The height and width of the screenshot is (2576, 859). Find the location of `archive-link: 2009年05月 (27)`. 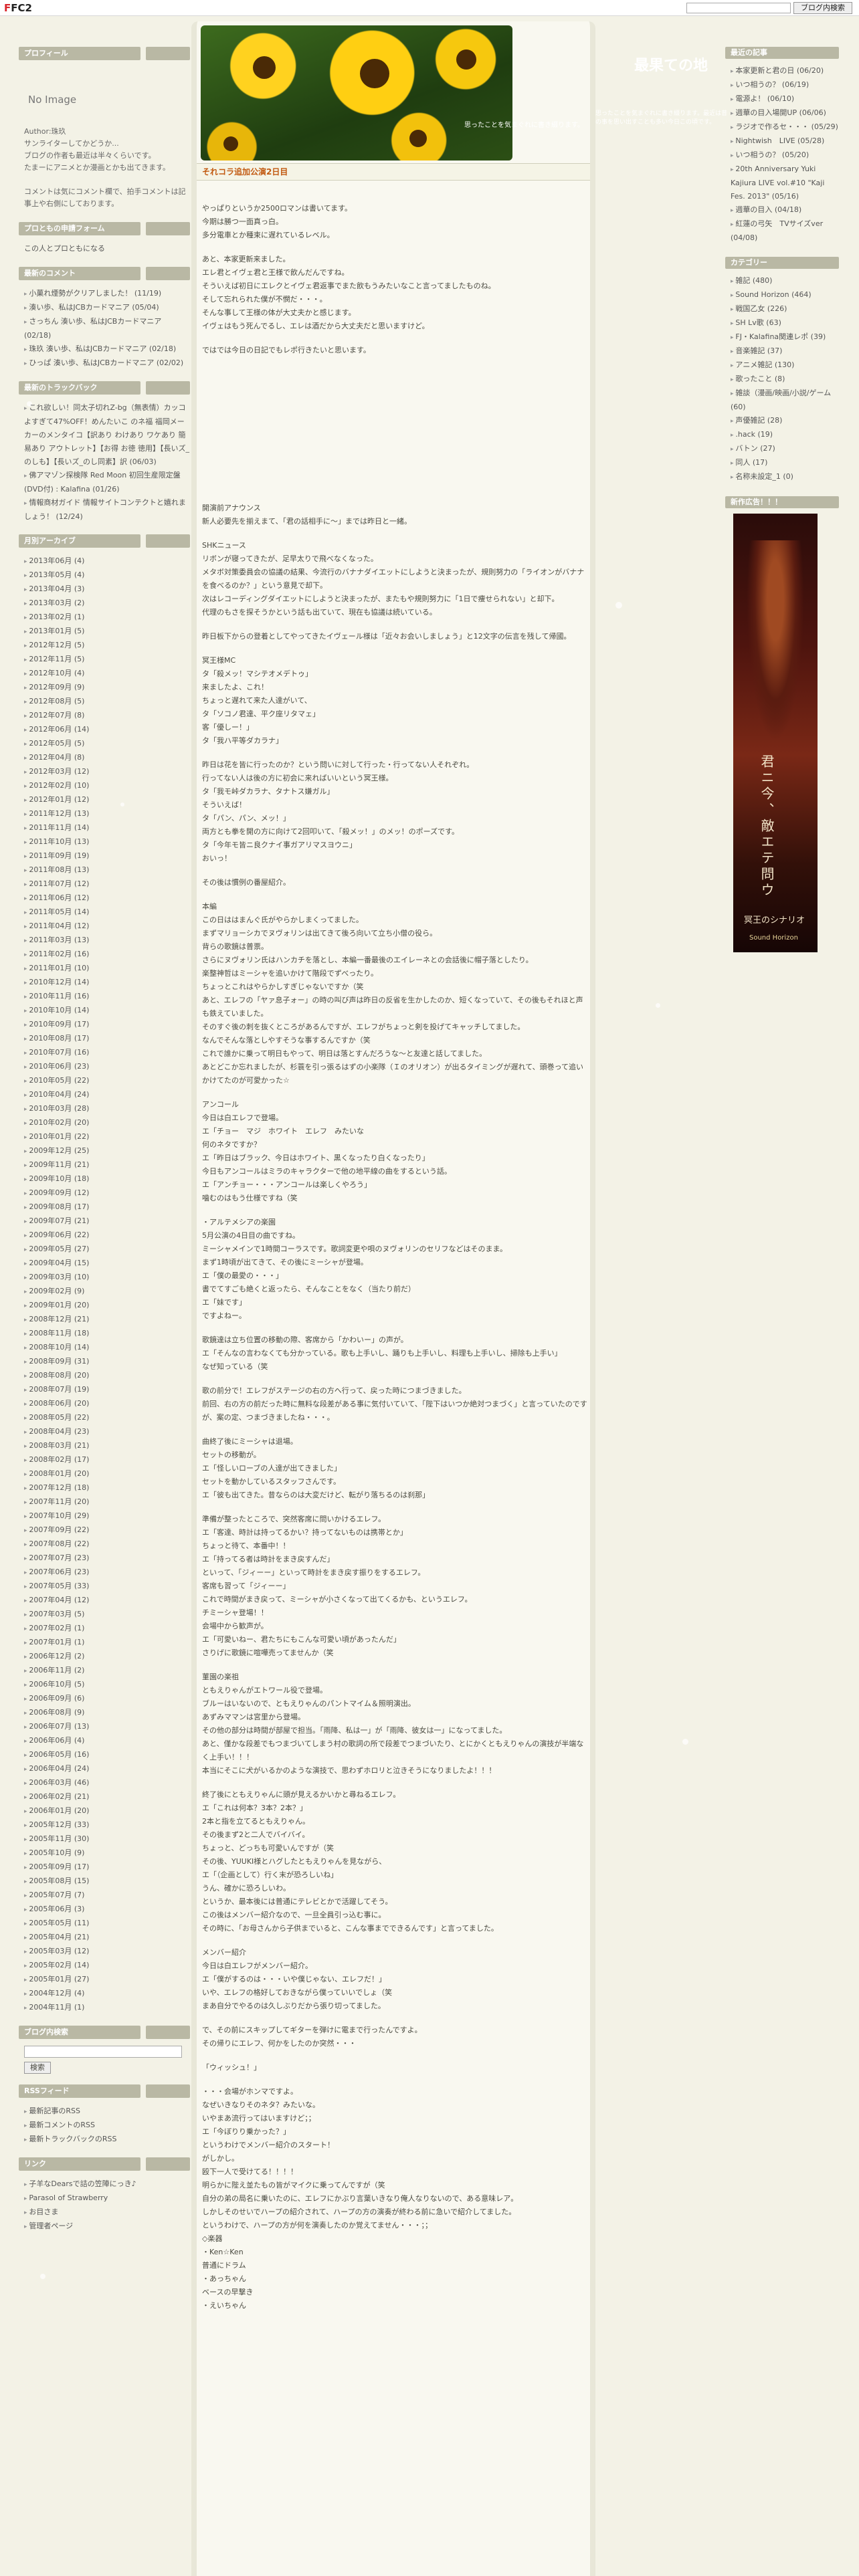

archive-link: 2009年05月 (27) is located at coordinates (107, 1250).